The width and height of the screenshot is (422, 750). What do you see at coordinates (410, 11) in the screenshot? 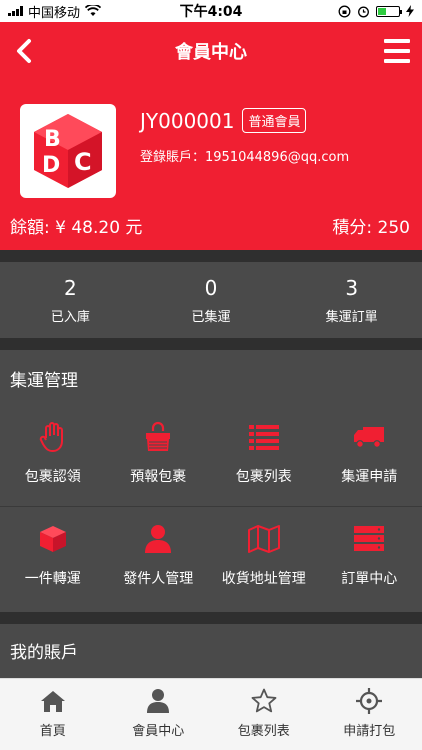
I see `charging-icon` at bounding box center [410, 11].